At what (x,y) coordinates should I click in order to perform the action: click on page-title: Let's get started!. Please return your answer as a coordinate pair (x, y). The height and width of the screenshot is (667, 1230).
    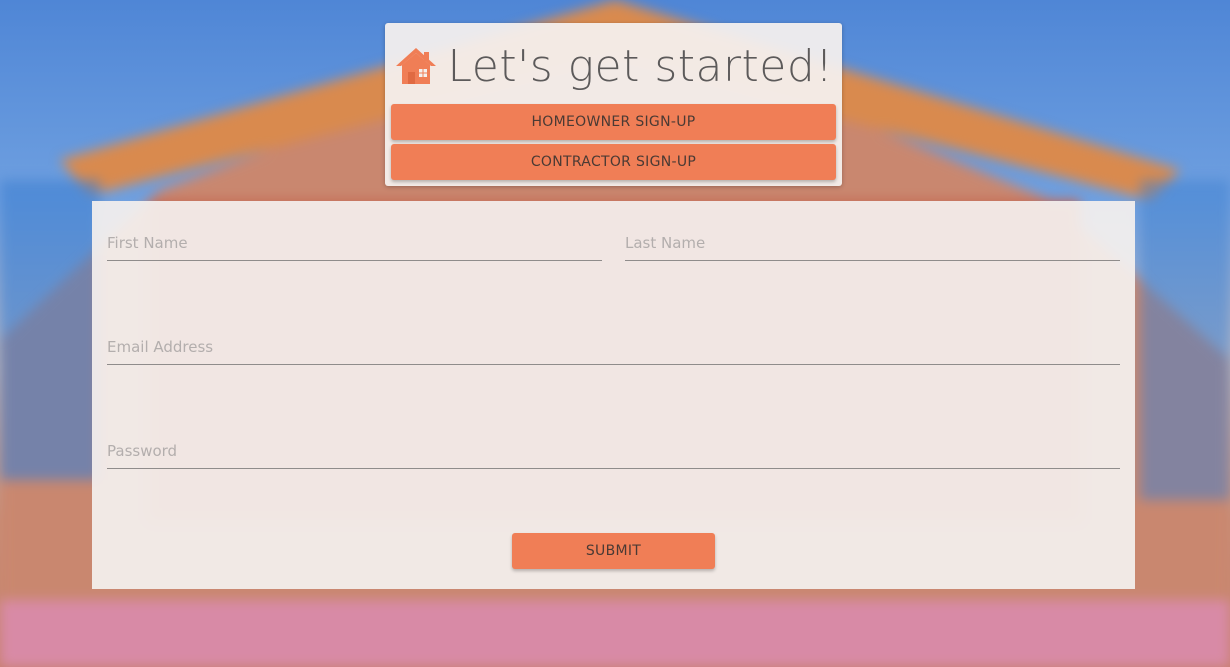
    Looking at the image, I should click on (640, 66).